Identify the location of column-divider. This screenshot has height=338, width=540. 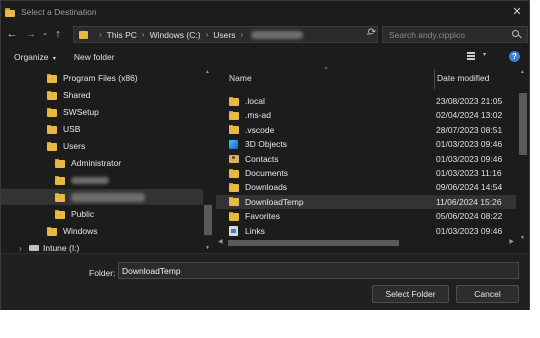
(434, 79).